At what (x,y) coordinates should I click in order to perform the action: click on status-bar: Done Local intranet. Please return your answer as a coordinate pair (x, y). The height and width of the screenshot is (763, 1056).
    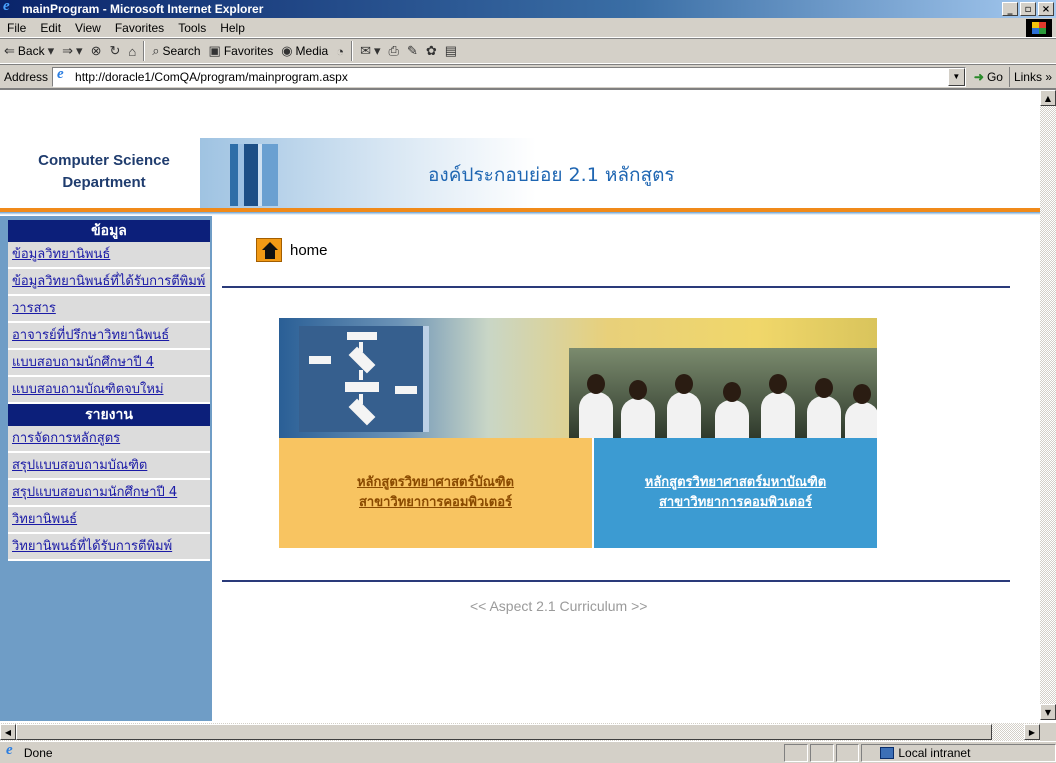
    Looking at the image, I should click on (528, 752).